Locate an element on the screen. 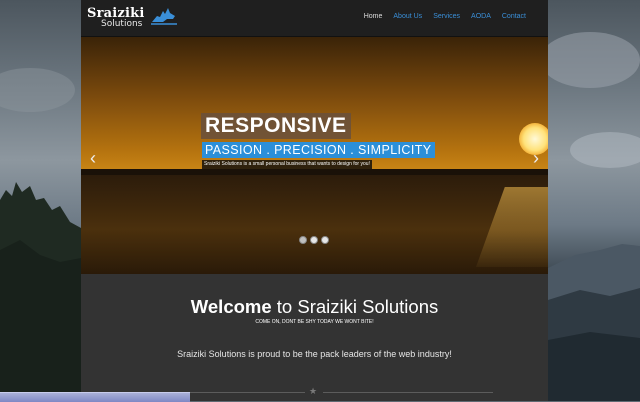 This screenshot has height=402, width=640. main-nav: Home About Us Services AODA Contact is located at coordinates (439, 17).